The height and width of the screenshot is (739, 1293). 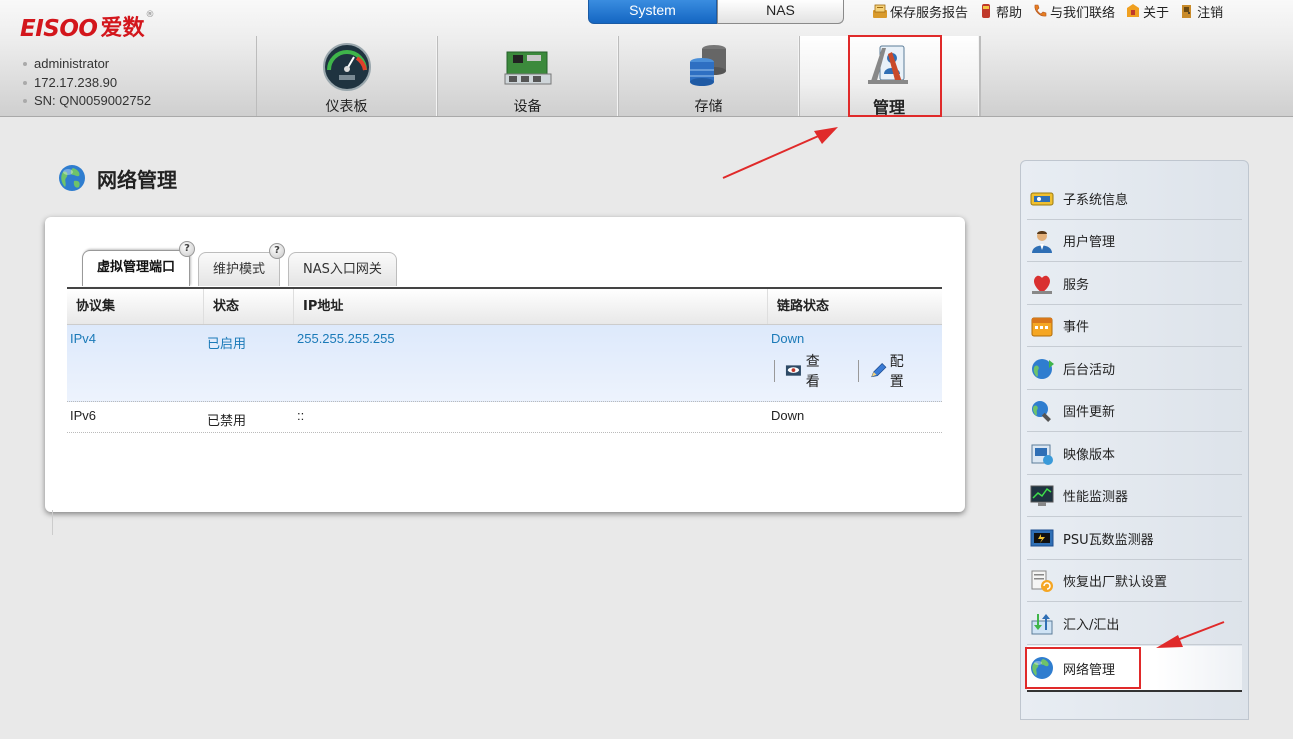 What do you see at coordinates (346, 67) in the screenshot?
I see `dashboard-gauge-icon` at bounding box center [346, 67].